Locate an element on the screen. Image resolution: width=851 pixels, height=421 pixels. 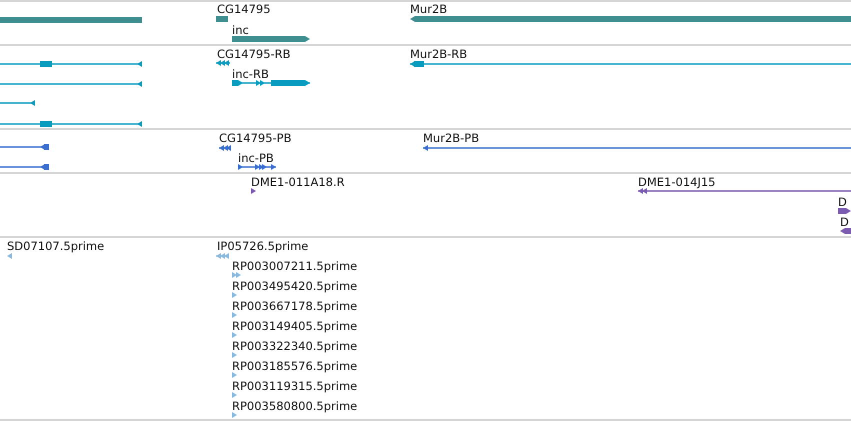
feature-label: RP003119315.5prime is located at coordinates (295, 386).